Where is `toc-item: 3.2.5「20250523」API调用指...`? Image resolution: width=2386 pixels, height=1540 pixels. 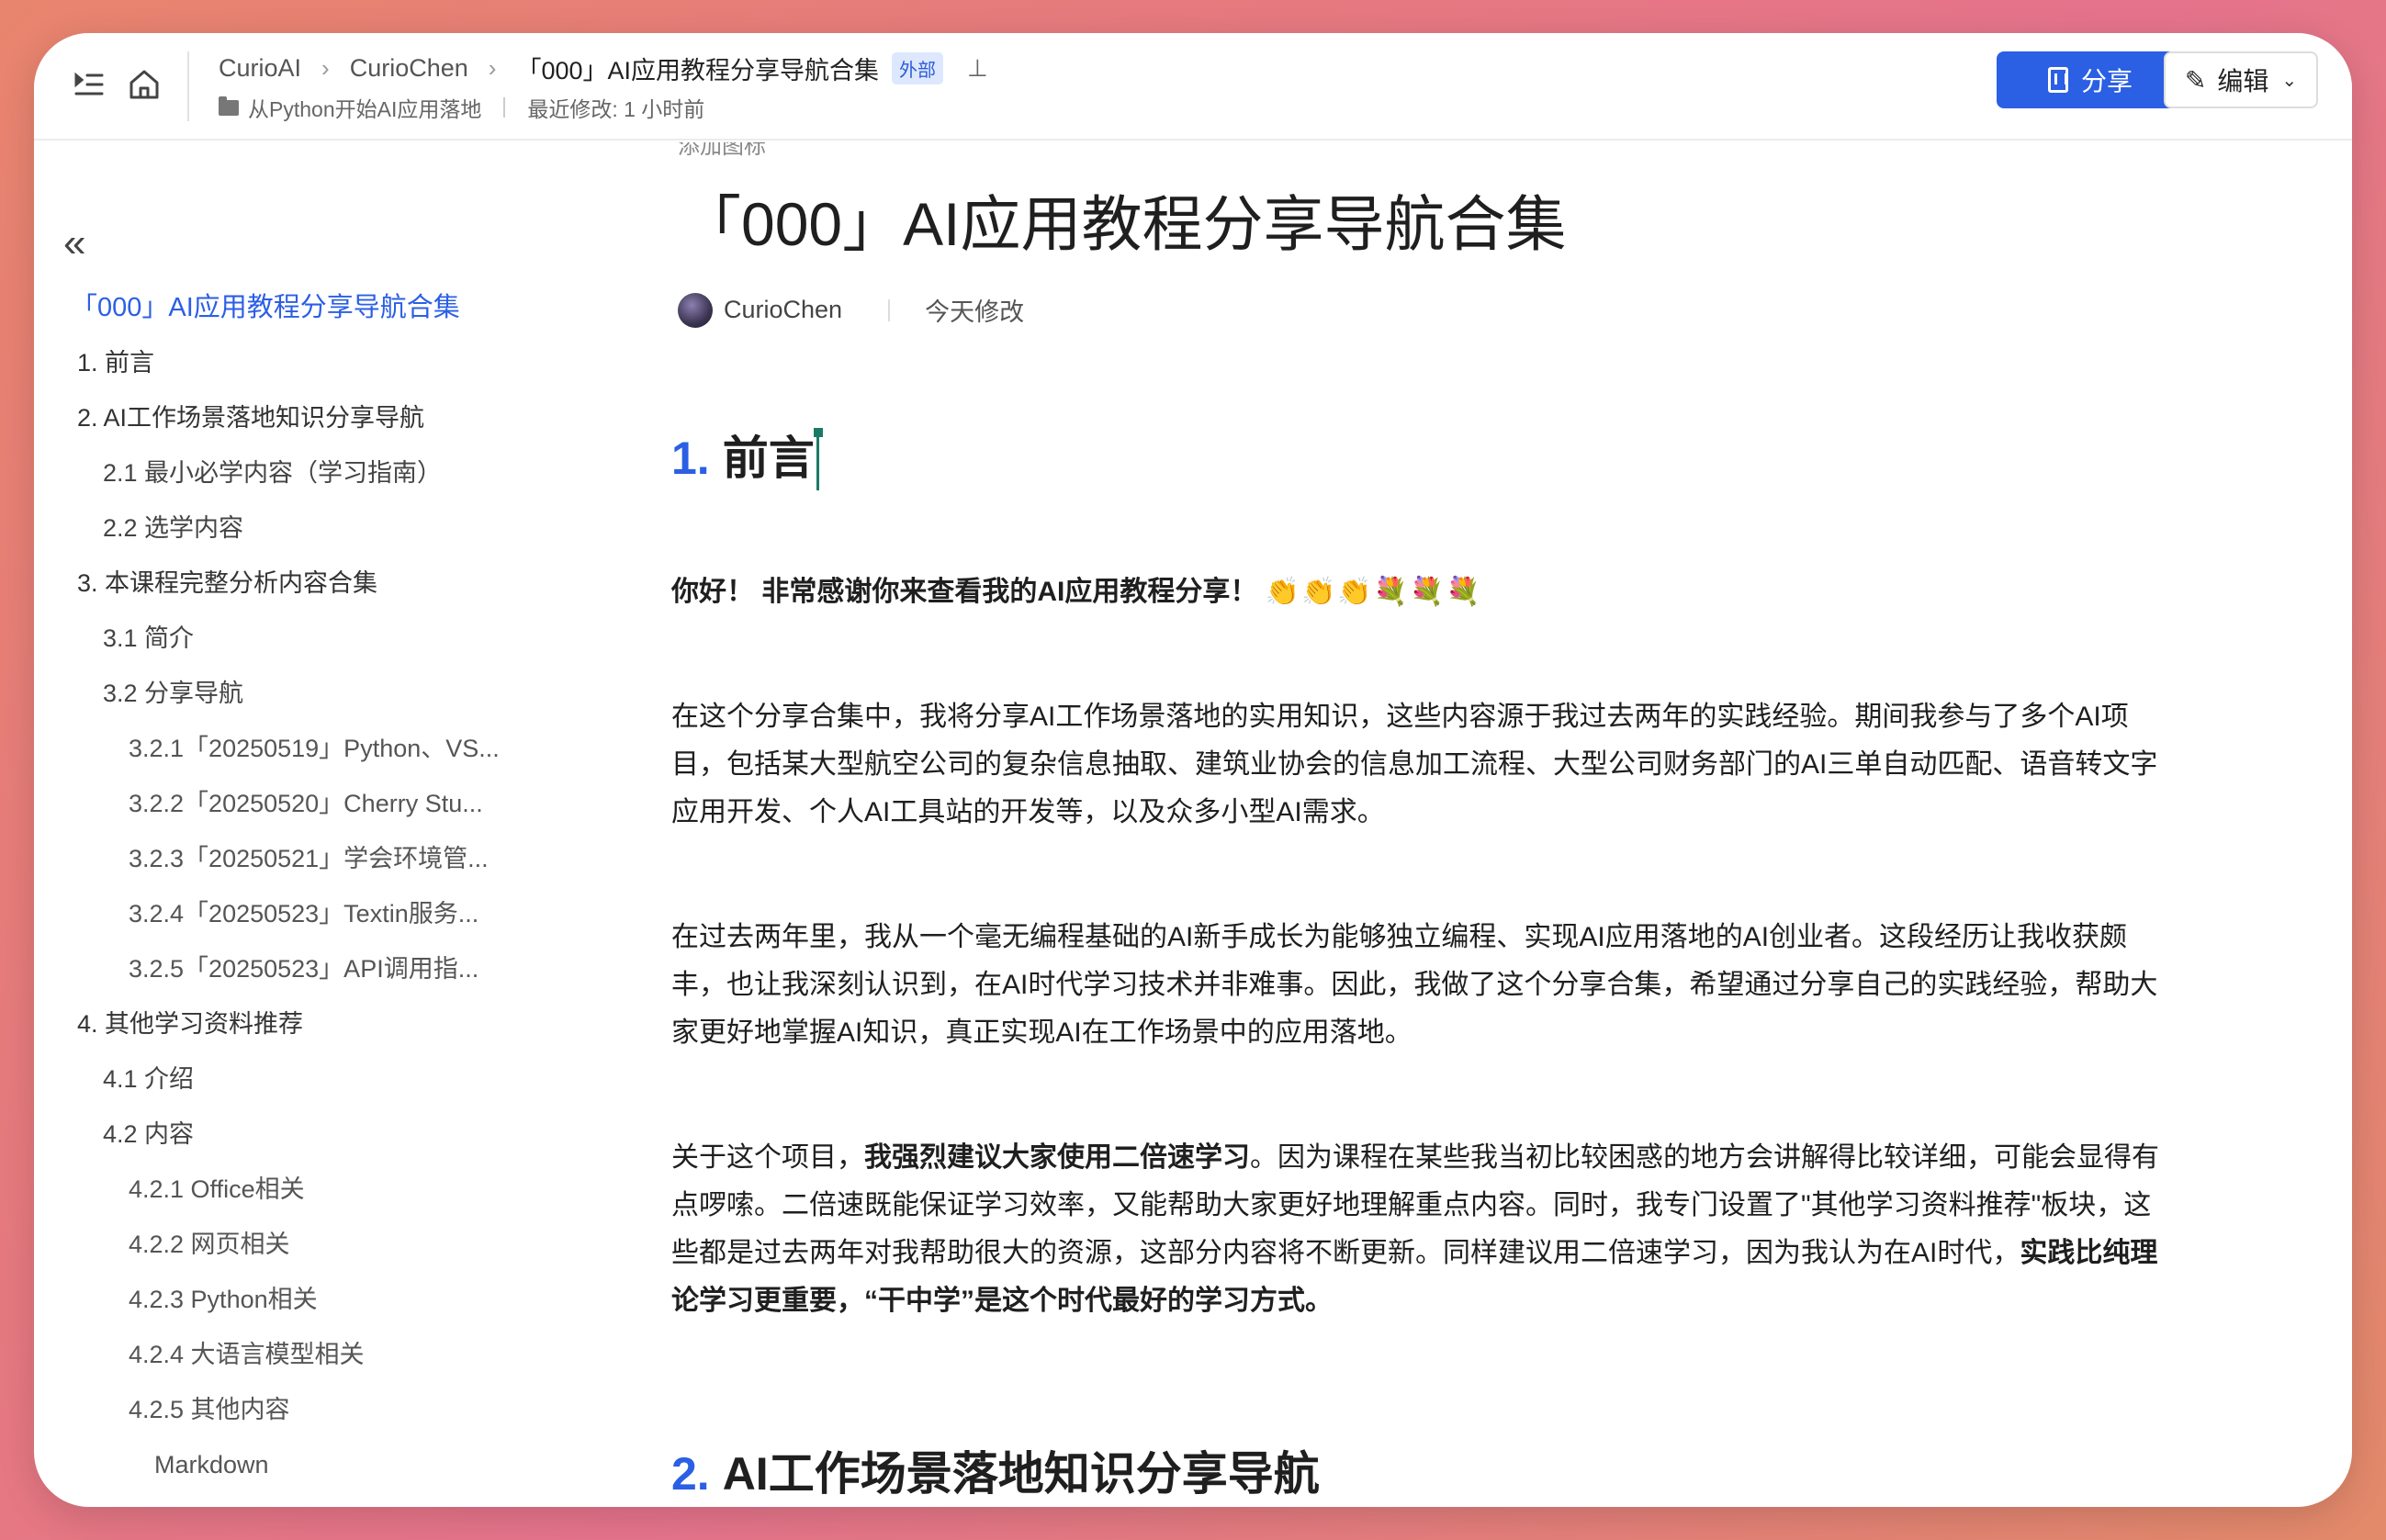 toc-item: 3.2.5「20250523」API调用指... is located at coordinates (319, 968).